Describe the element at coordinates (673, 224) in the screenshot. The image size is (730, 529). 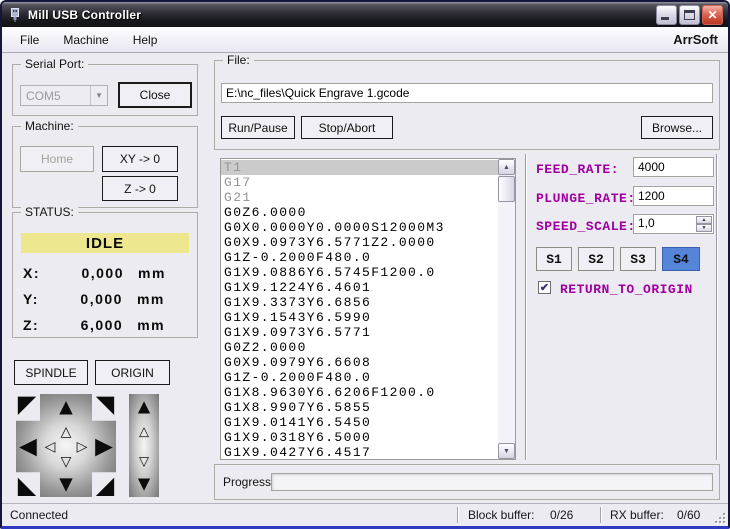
I see `speed-scale-input: 1,0 ▲ ▼` at that location.